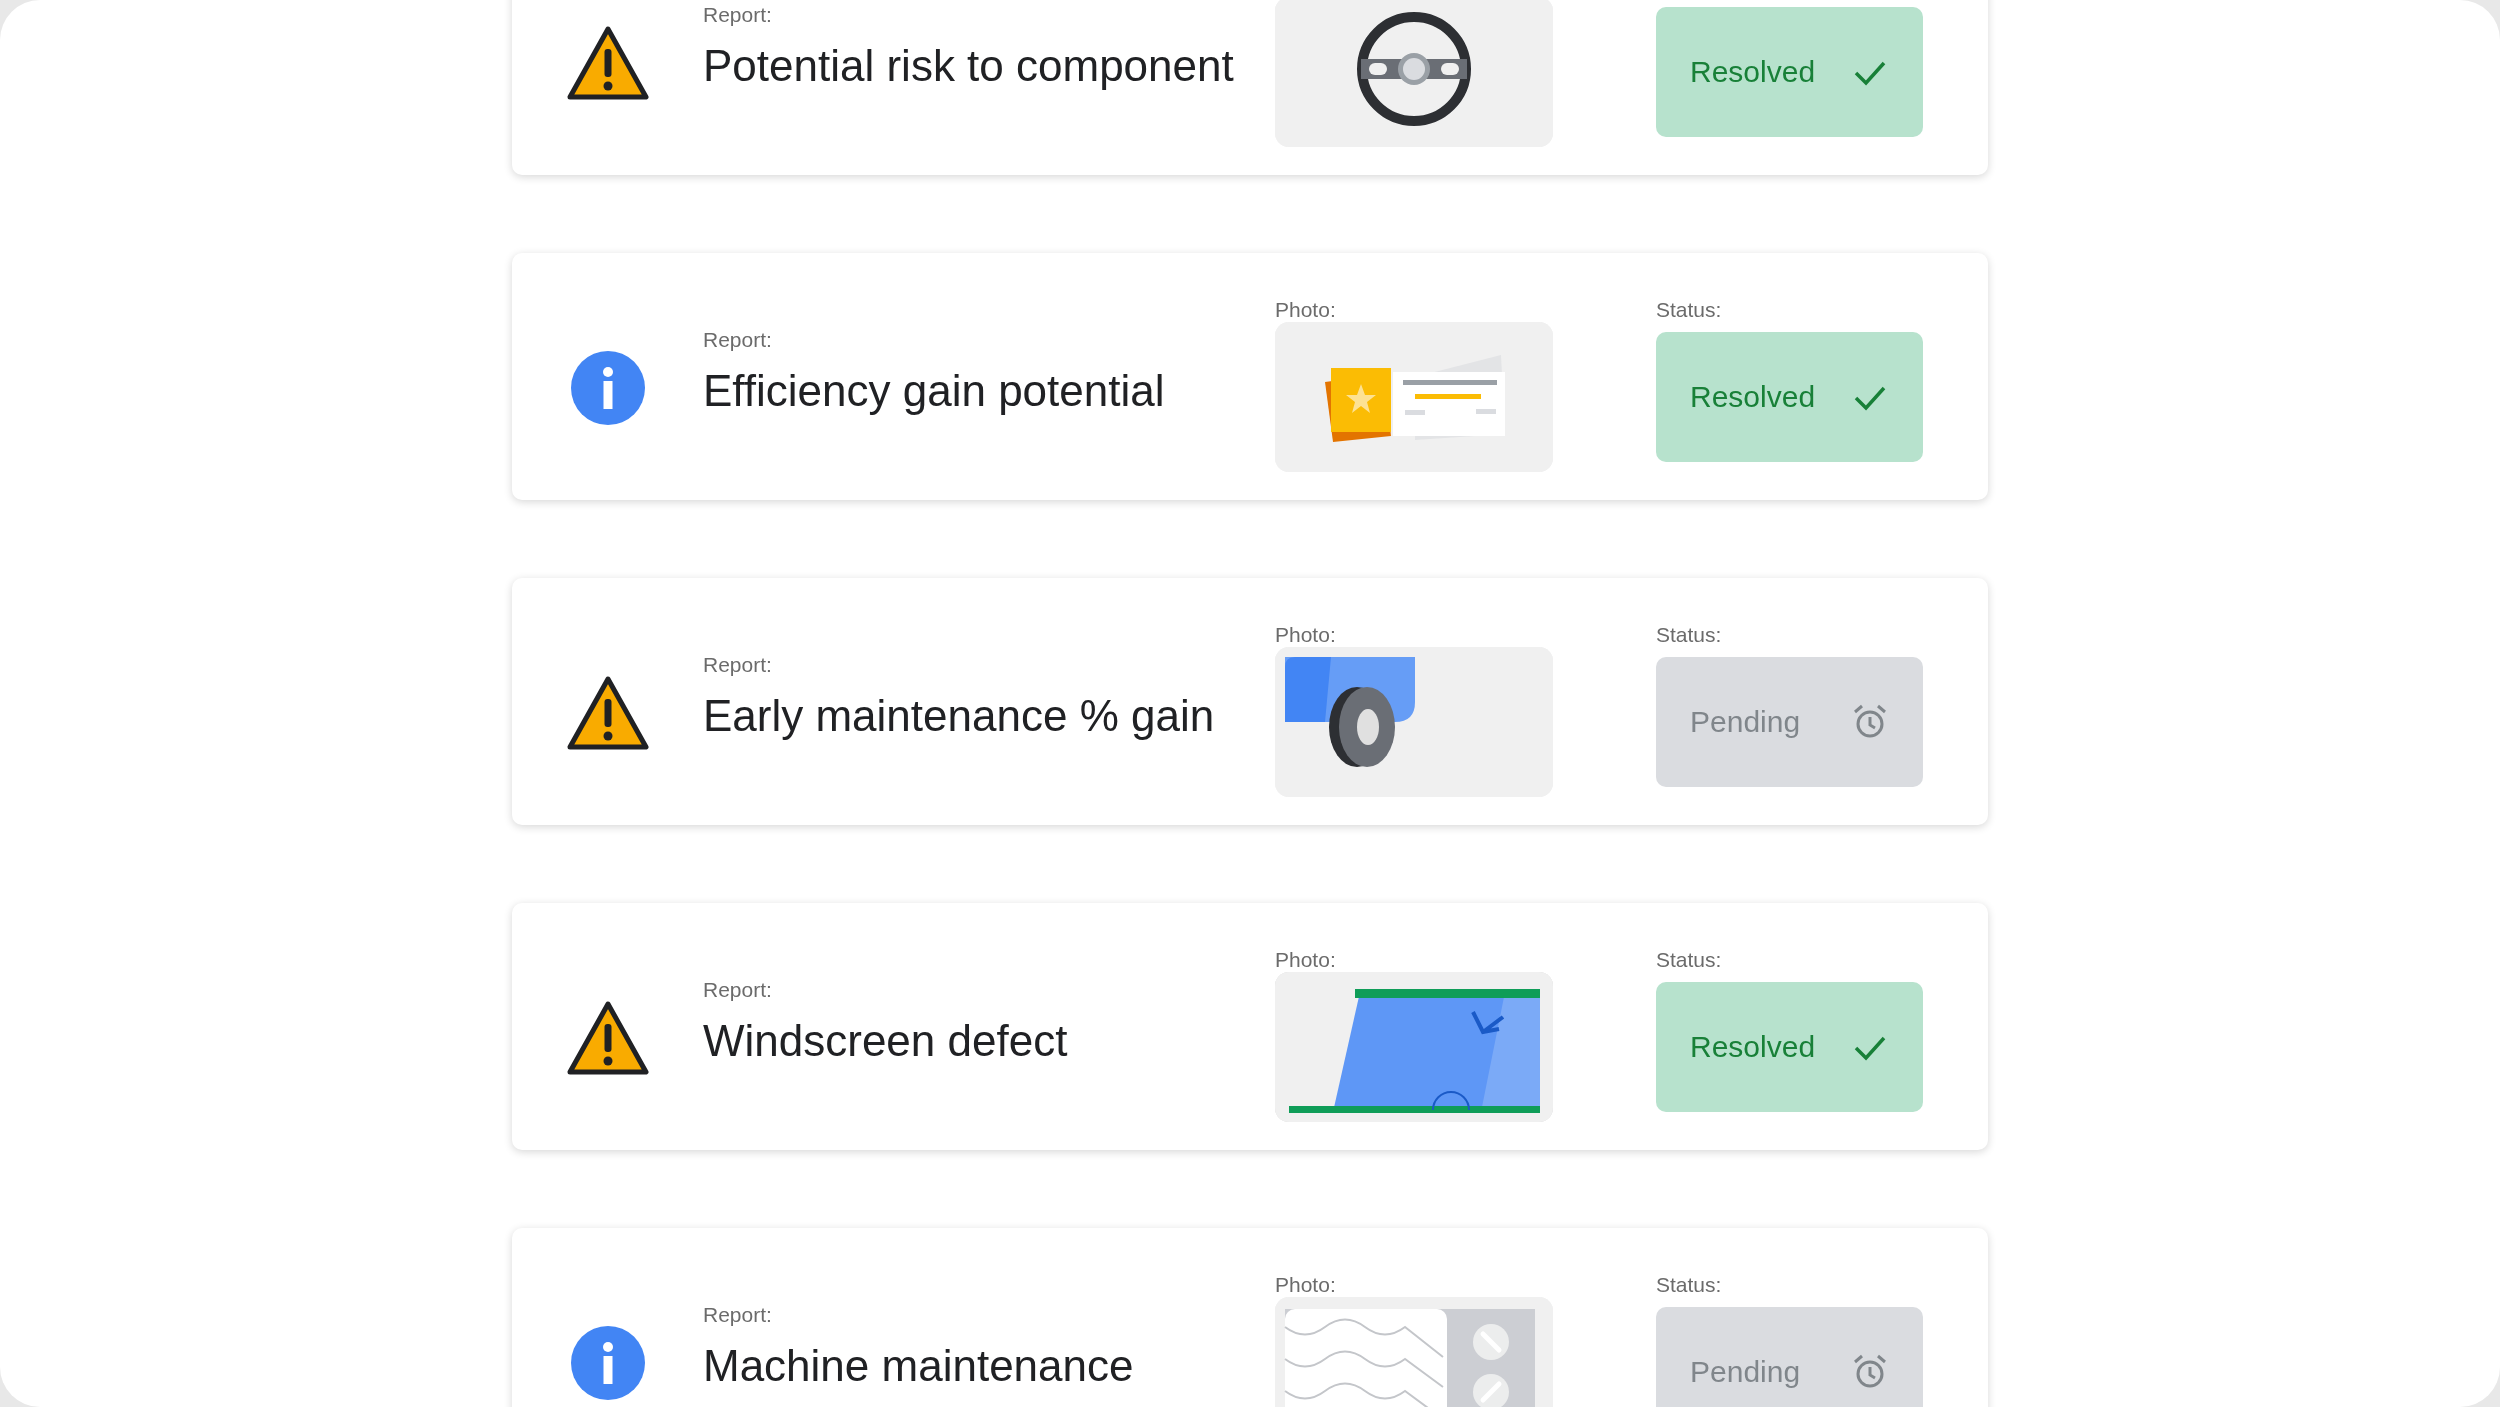 The width and height of the screenshot is (2500, 1407). Describe the element at coordinates (934, 391) in the screenshot. I see `report-title: Efficiency gain potential` at that location.